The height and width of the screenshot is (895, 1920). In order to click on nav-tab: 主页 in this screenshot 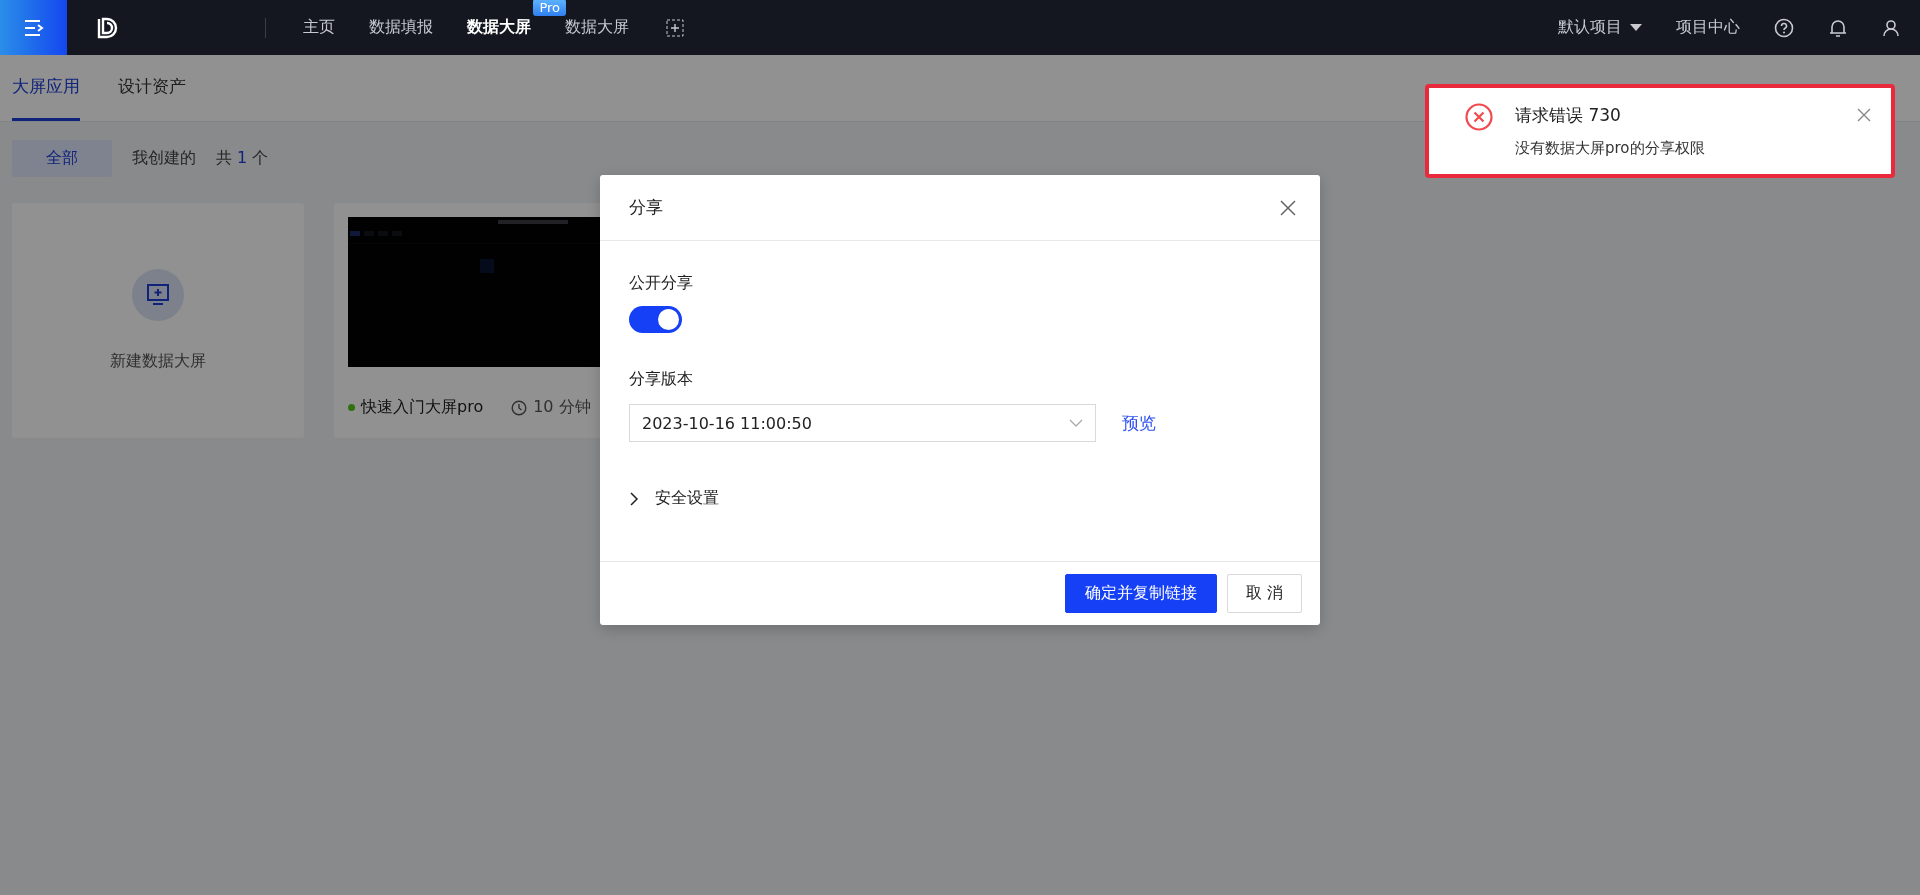, I will do `click(319, 27)`.